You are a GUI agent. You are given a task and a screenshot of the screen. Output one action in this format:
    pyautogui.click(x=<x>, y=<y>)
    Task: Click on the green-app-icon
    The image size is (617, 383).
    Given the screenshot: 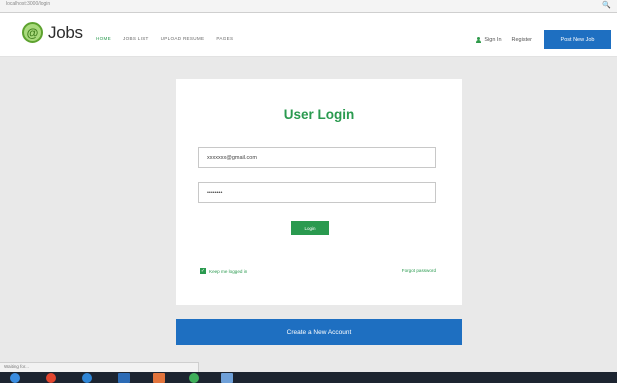 What is the action you would take?
    pyautogui.click(x=194, y=378)
    